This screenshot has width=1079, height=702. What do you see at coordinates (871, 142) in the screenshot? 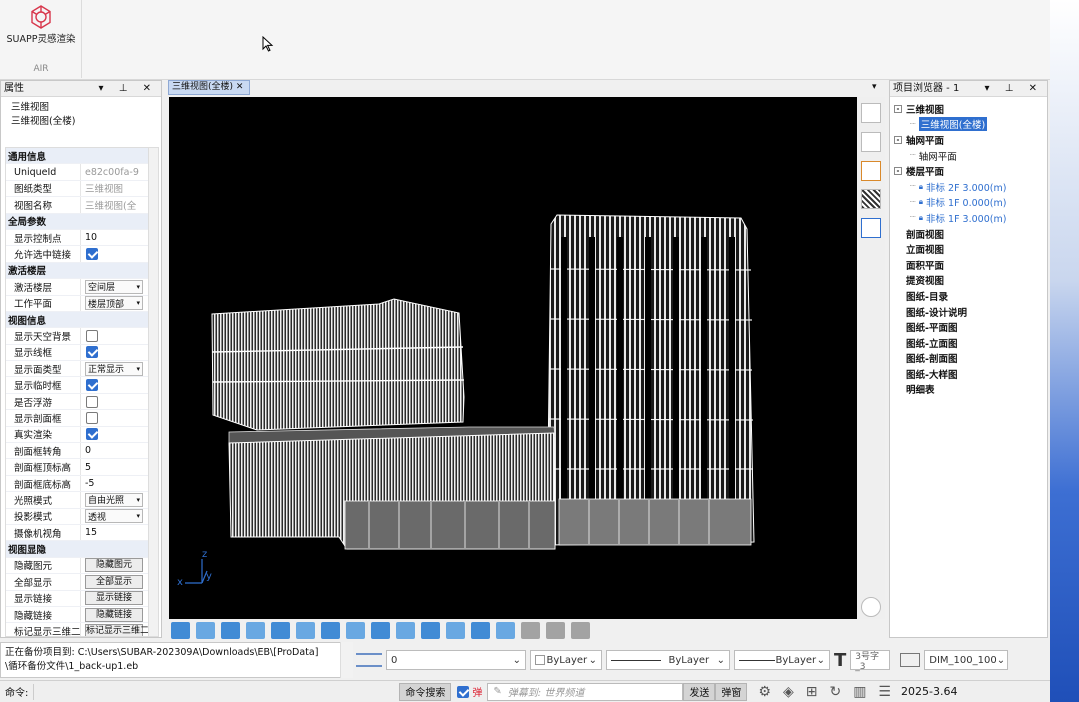
I see `panel-layout-icon` at bounding box center [871, 142].